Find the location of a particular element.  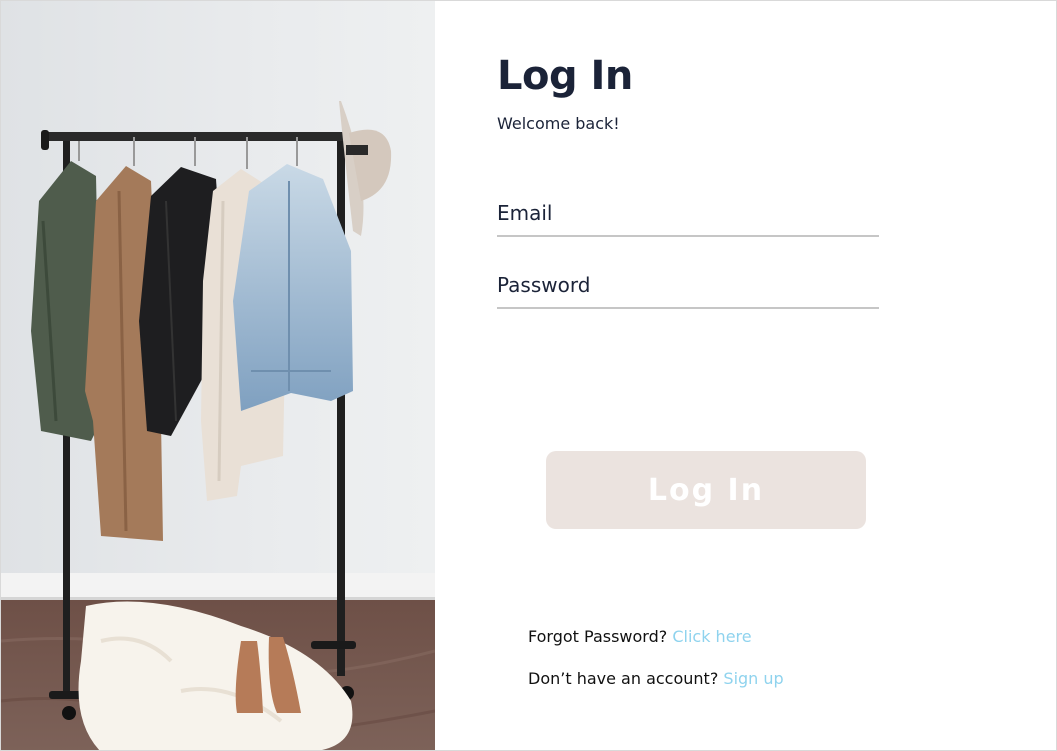

email-field-wrapper is located at coordinates (688, 214).